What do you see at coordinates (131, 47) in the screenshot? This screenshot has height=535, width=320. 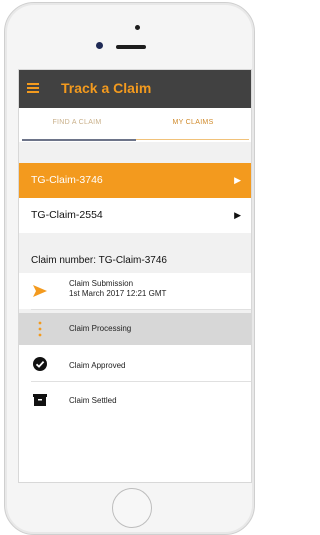 I see `earpiece-speaker` at bounding box center [131, 47].